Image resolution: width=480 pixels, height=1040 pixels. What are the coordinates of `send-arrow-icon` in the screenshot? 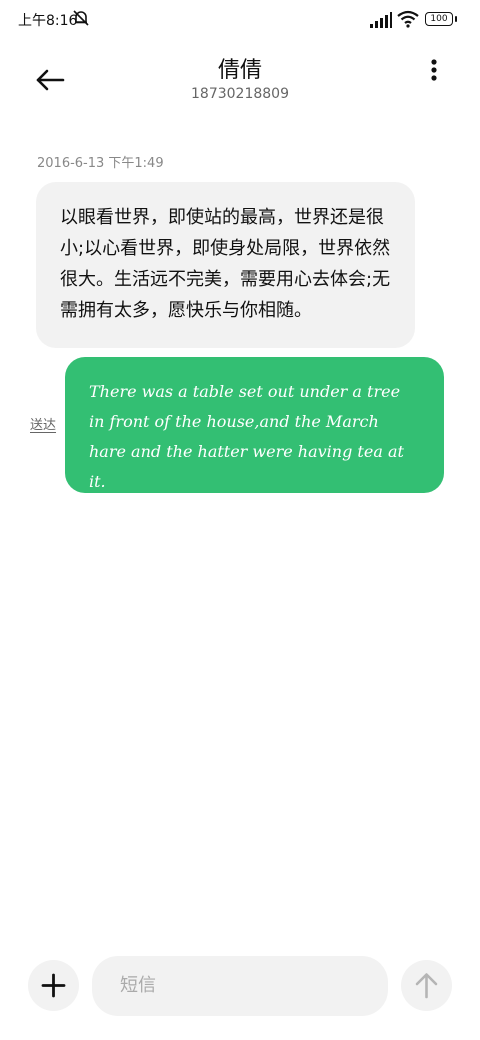 It's located at (426, 986).